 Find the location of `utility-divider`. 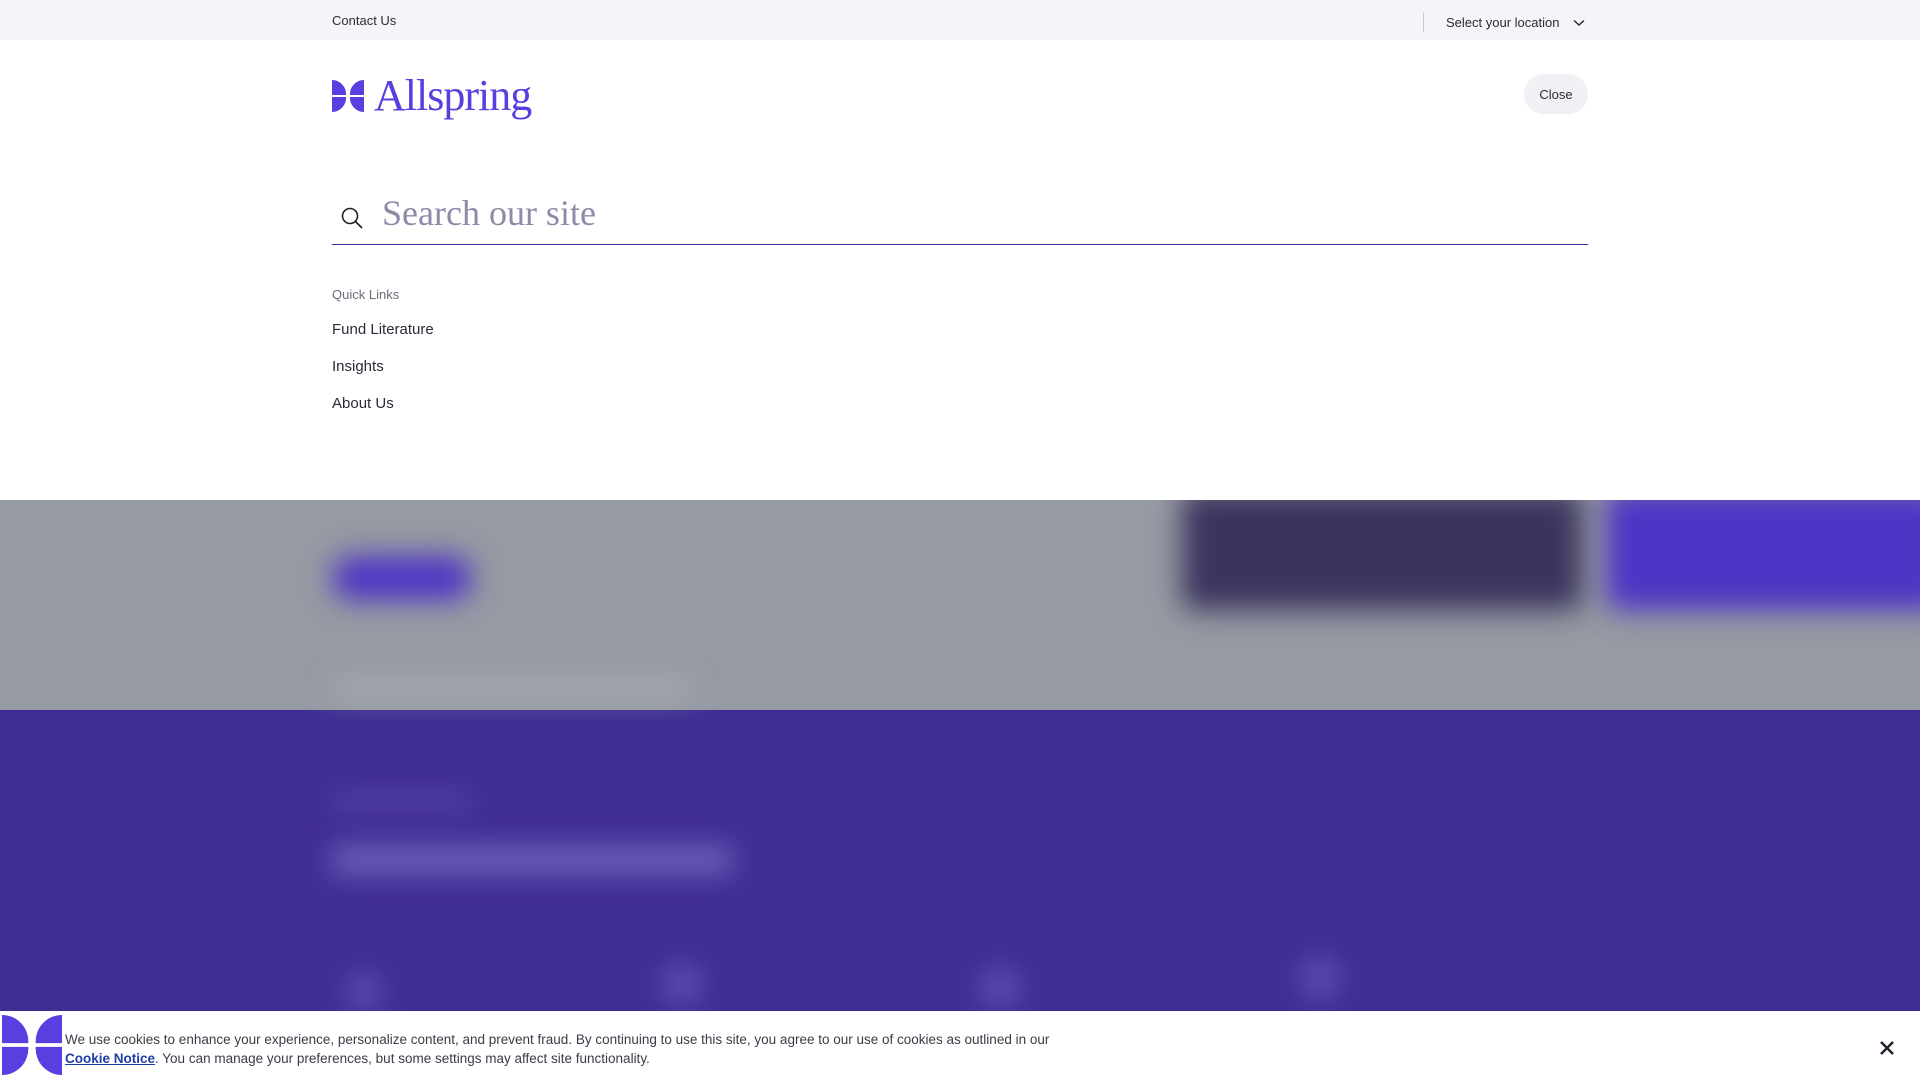

utility-divider is located at coordinates (1423, 22).